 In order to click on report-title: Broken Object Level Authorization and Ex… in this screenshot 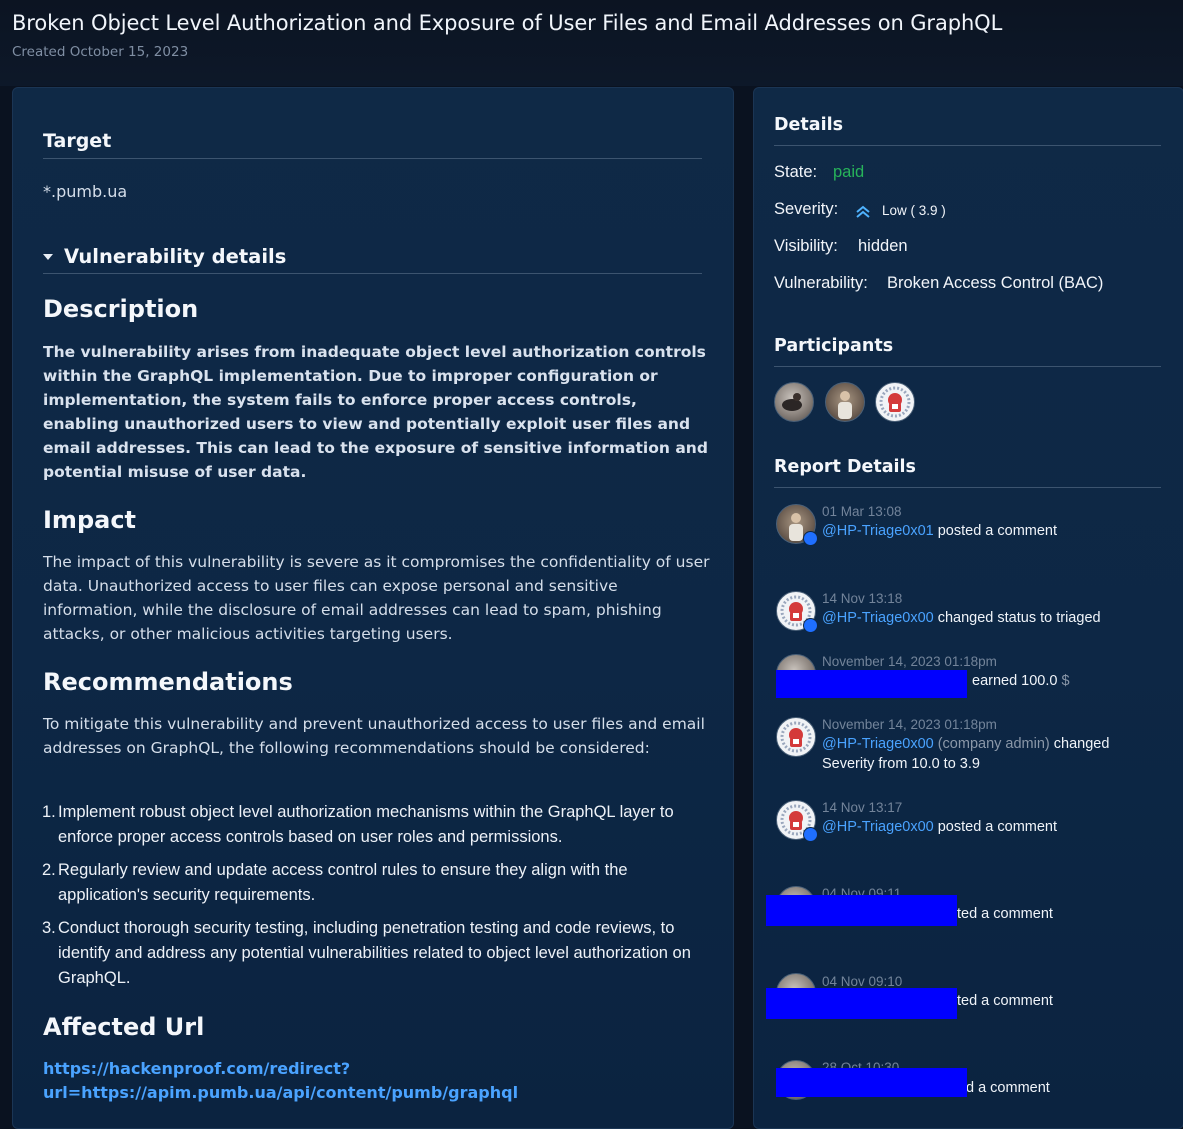, I will do `click(507, 23)`.